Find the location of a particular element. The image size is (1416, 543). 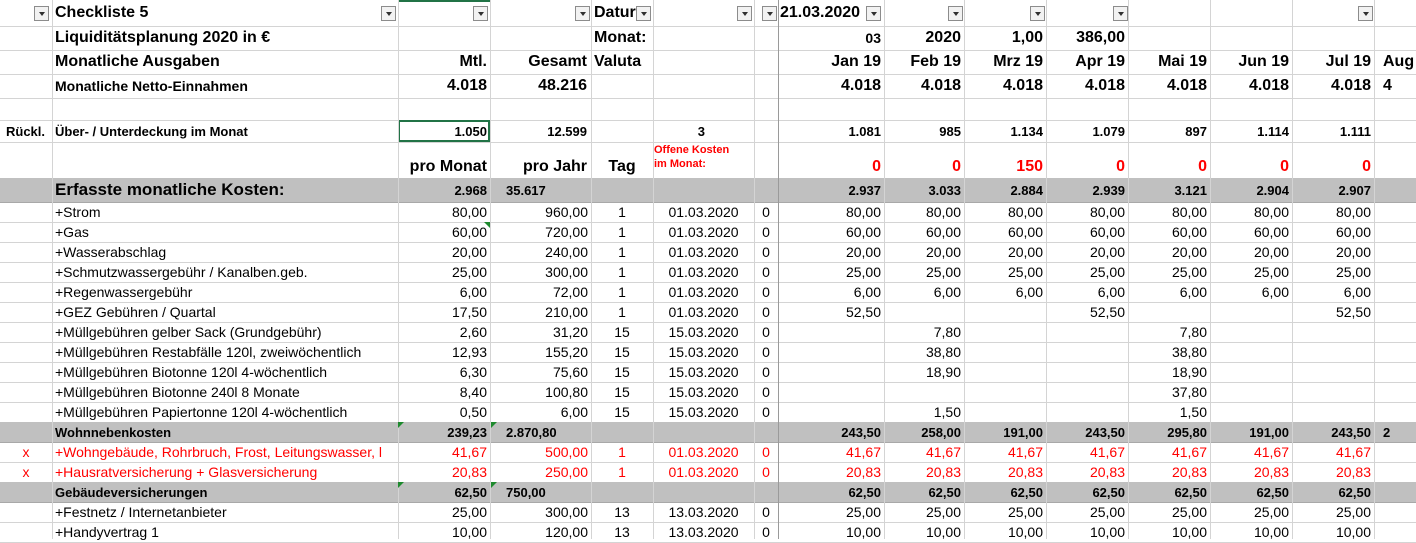

row-date is located at coordinates (703, 432).